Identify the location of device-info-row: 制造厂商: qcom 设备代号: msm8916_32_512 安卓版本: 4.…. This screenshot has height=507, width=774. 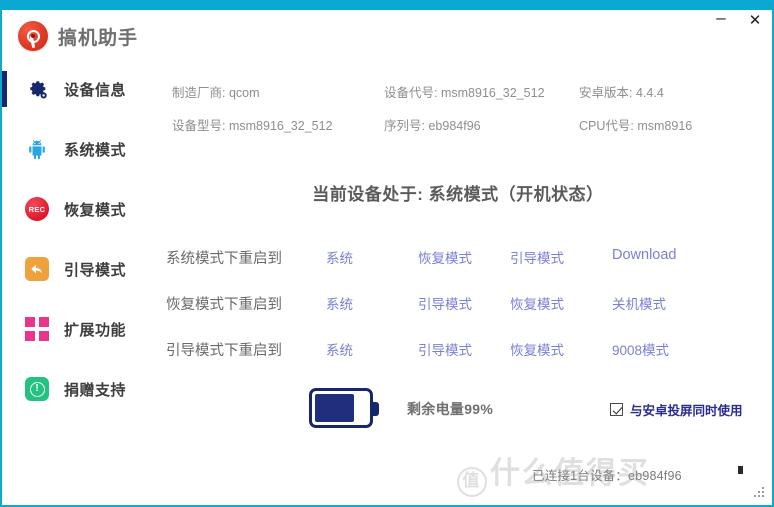
(462, 91).